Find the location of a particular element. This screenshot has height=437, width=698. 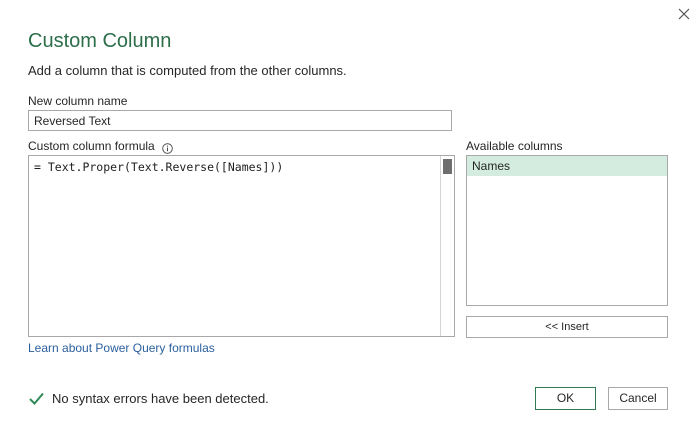

available-columns-list: Names is located at coordinates (567, 230).